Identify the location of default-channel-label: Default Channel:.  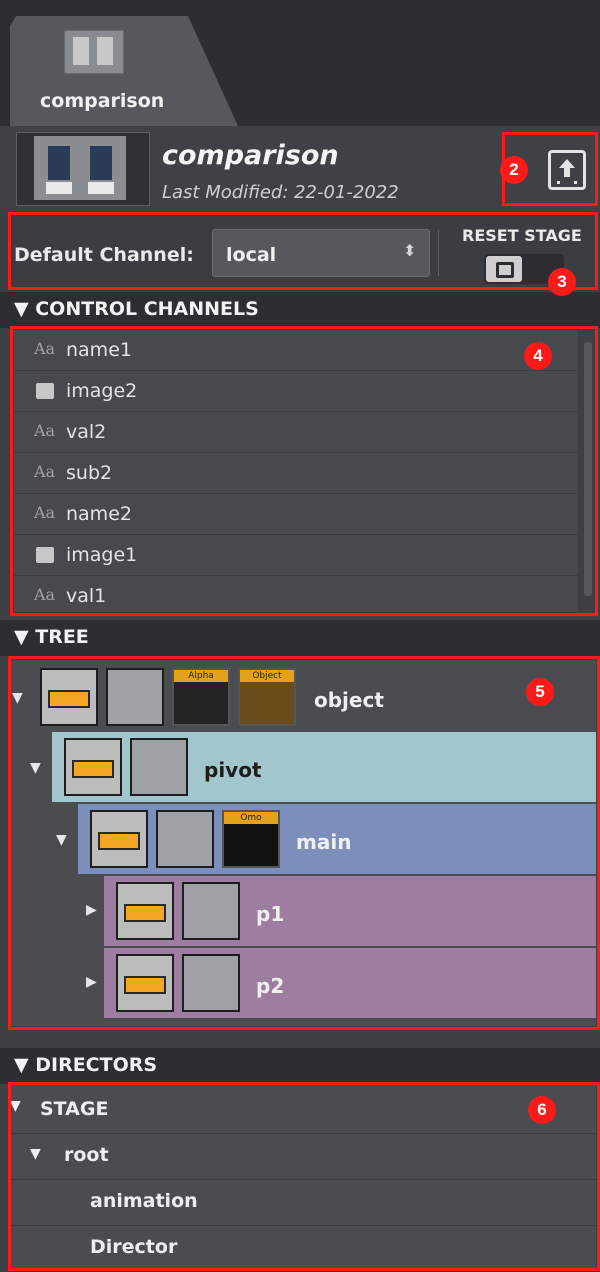
(104, 255).